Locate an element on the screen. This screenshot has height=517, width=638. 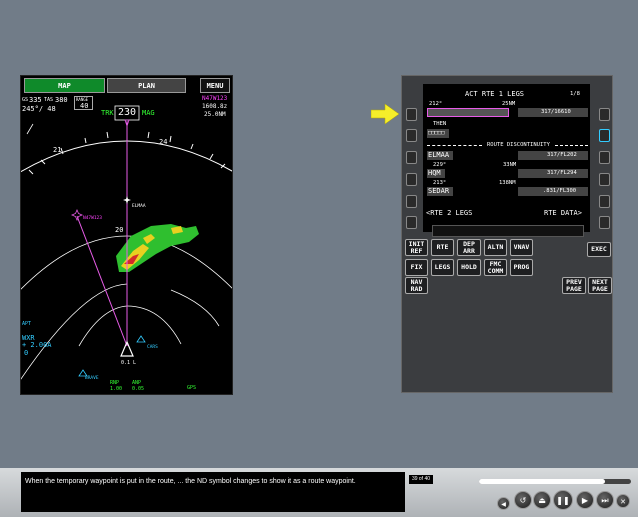
key-nav-rad: NAV RAD is located at coordinates (416, 285).